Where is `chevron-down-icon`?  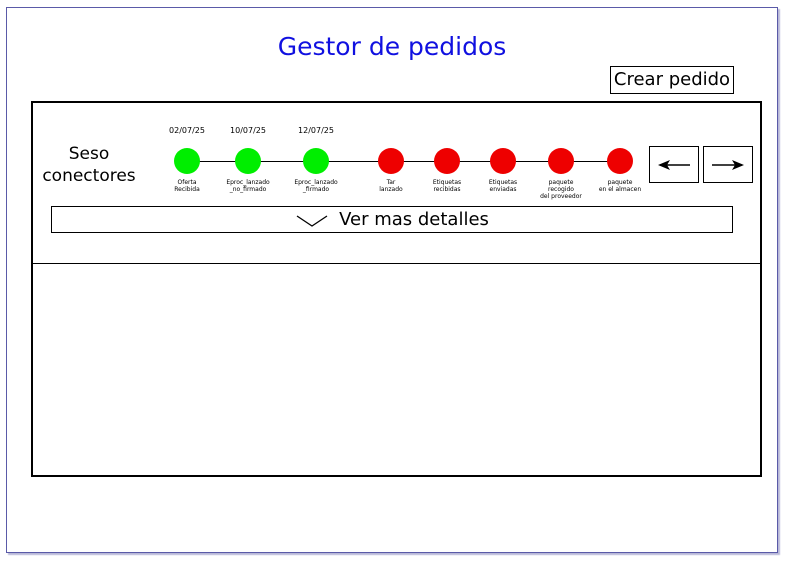 chevron-down-icon is located at coordinates (312, 220).